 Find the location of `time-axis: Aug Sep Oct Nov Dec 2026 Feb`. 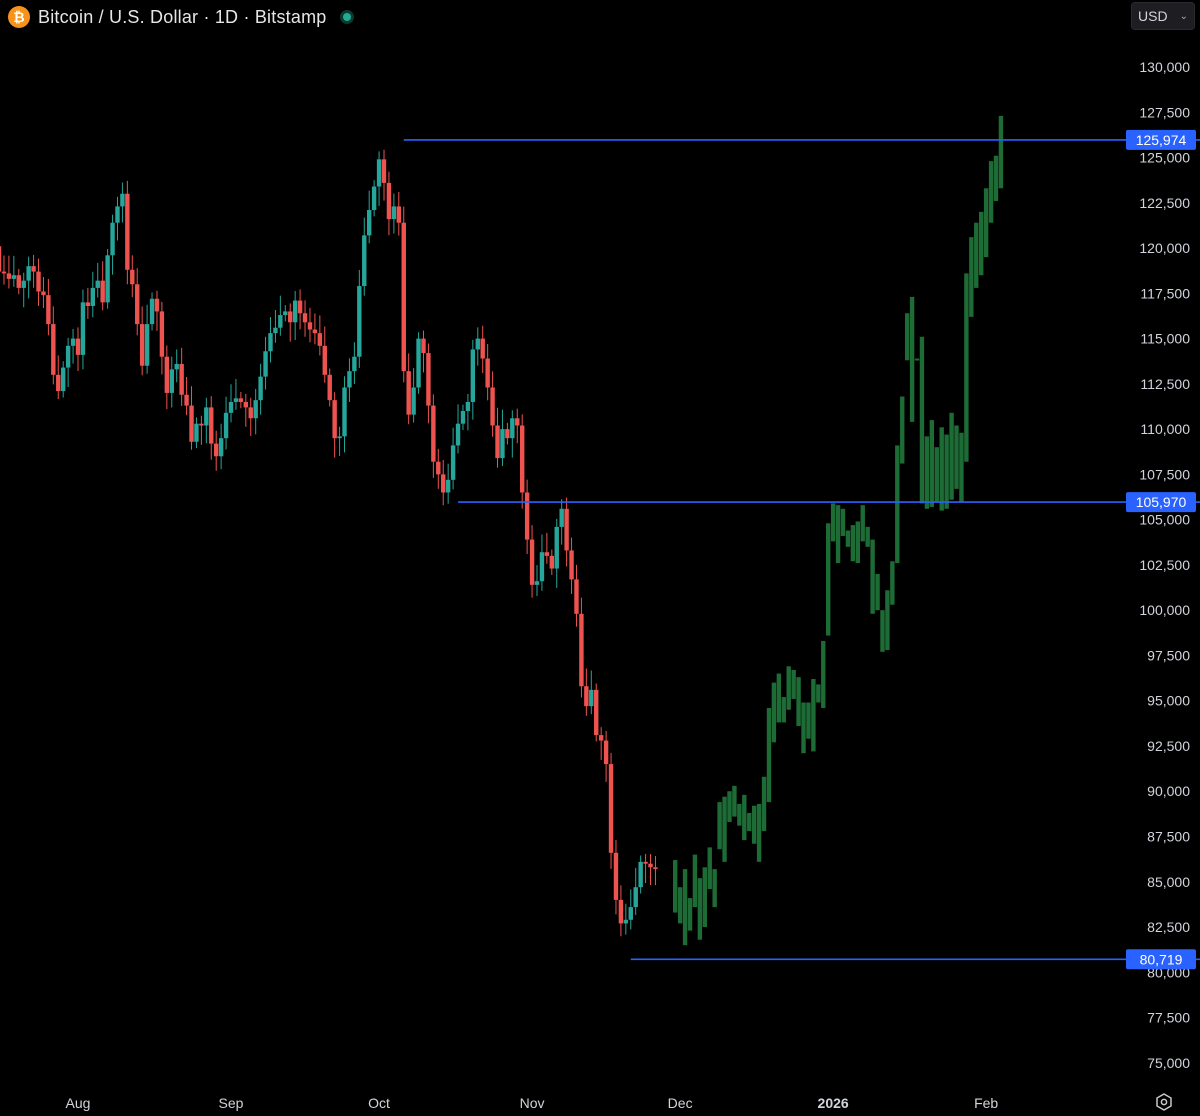

time-axis: Aug Sep Oct Nov Dec 2026 Feb is located at coordinates (532, 1103).